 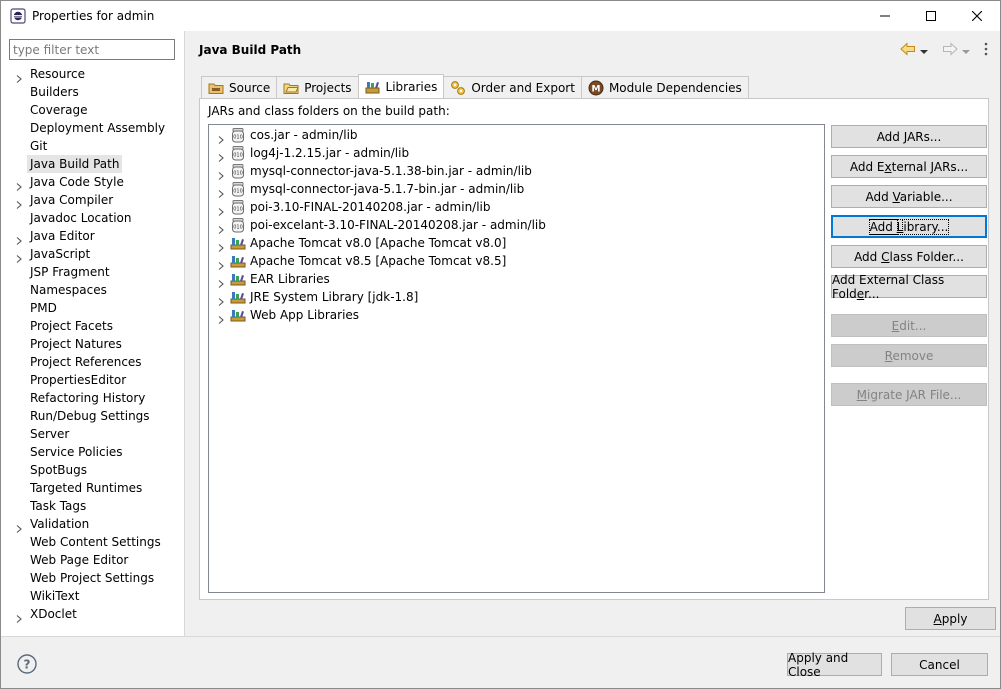 What do you see at coordinates (304, 135) in the screenshot?
I see `library-entry-label: cos.jar - admin/lib` at bounding box center [304, 135].